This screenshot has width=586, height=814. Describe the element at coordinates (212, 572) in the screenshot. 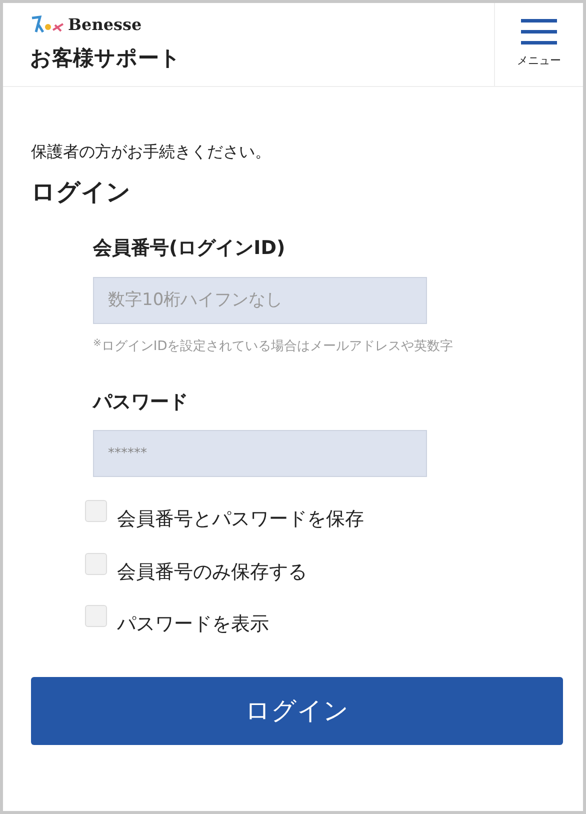

I see `checkbox-label: 会員番号のみ保存する` at that location.